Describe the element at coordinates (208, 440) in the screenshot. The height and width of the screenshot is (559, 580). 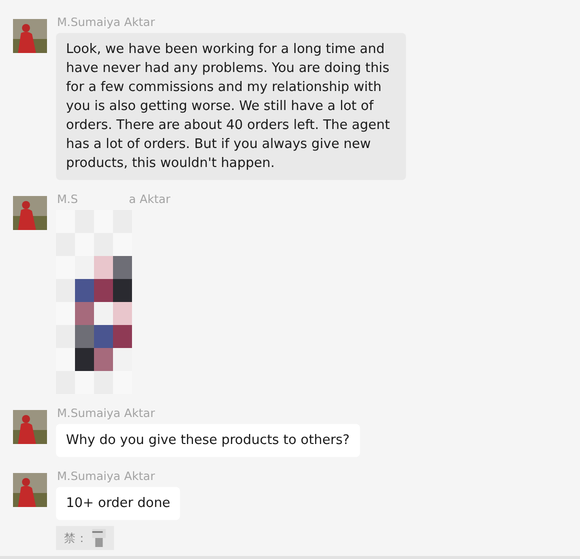
I see `message-bubble: Why do you give these products to others?` at that location.